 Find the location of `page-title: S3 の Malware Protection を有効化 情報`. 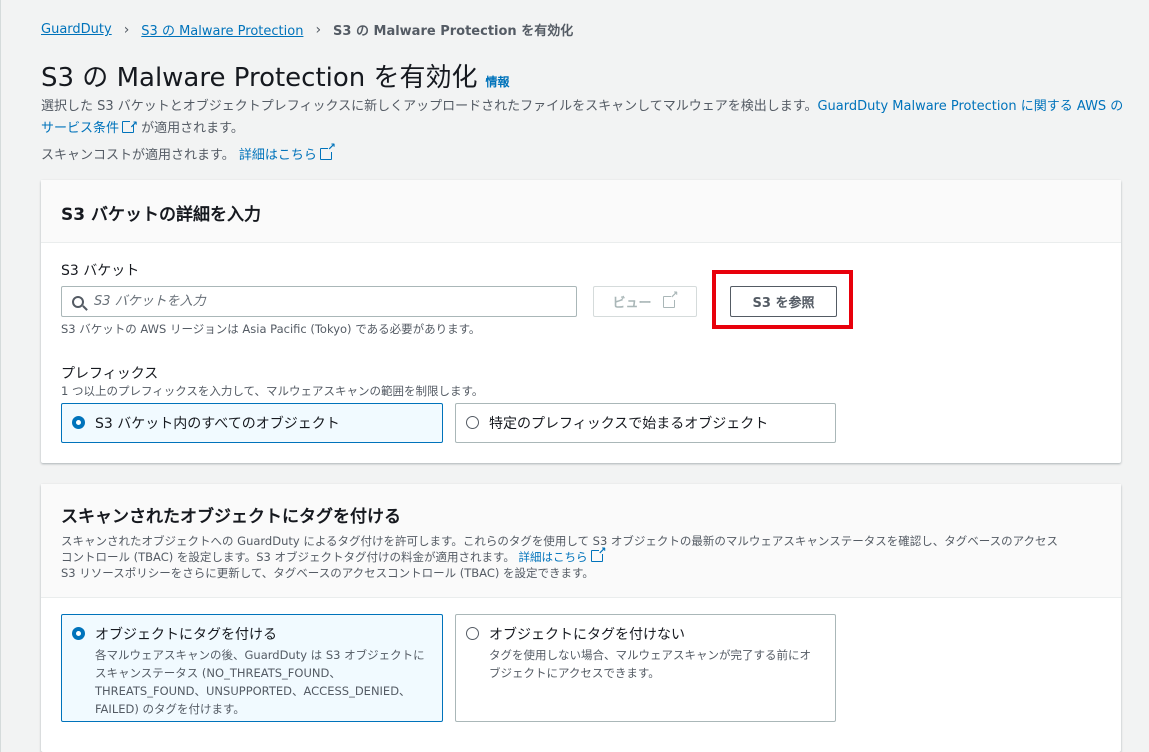

page-title: S3 の Malware Protection を有効化 情報 is located at coordinates (275, 75).